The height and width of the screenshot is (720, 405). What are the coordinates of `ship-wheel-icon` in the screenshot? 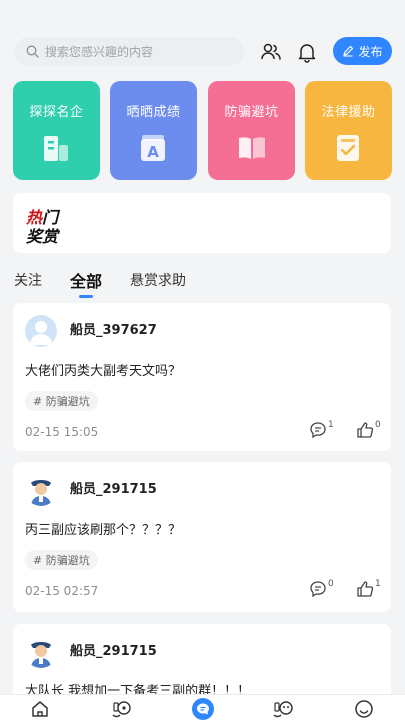 It's located at (121, 709).